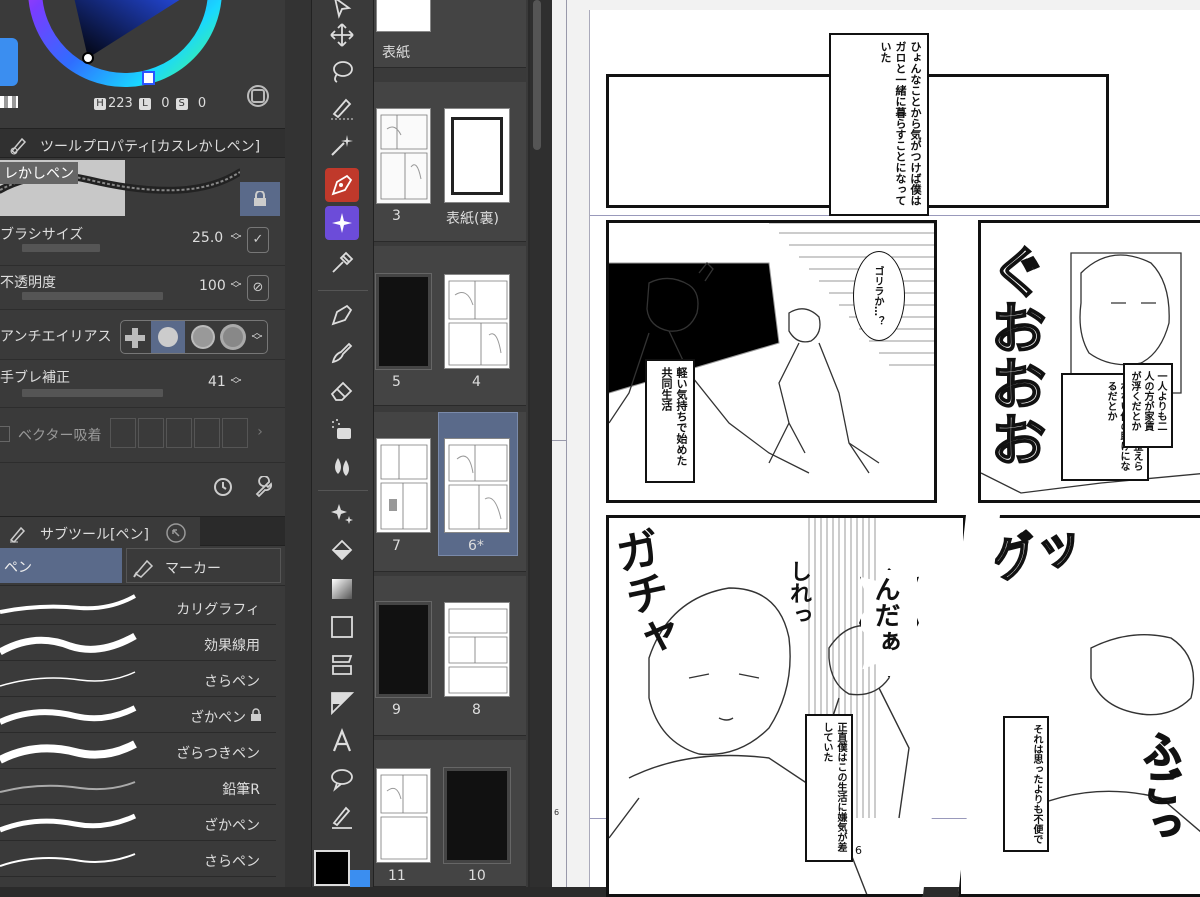 This screenshot has width=1200, height=897. Describe the element at coordinates (223, 487) in the screenshot. I see `history-icon` at that location.